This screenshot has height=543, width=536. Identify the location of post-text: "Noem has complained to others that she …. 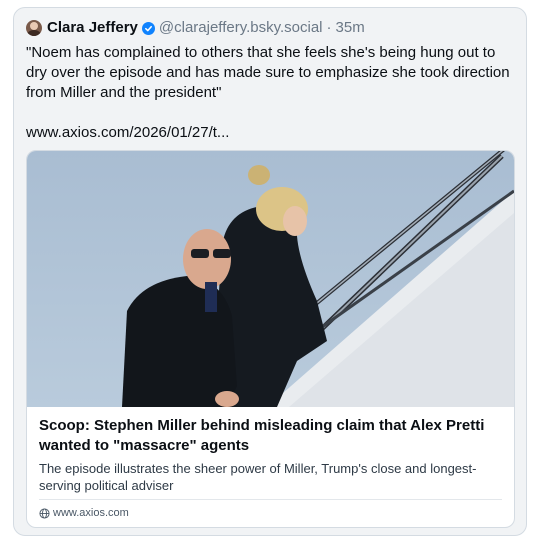
(268, 72).